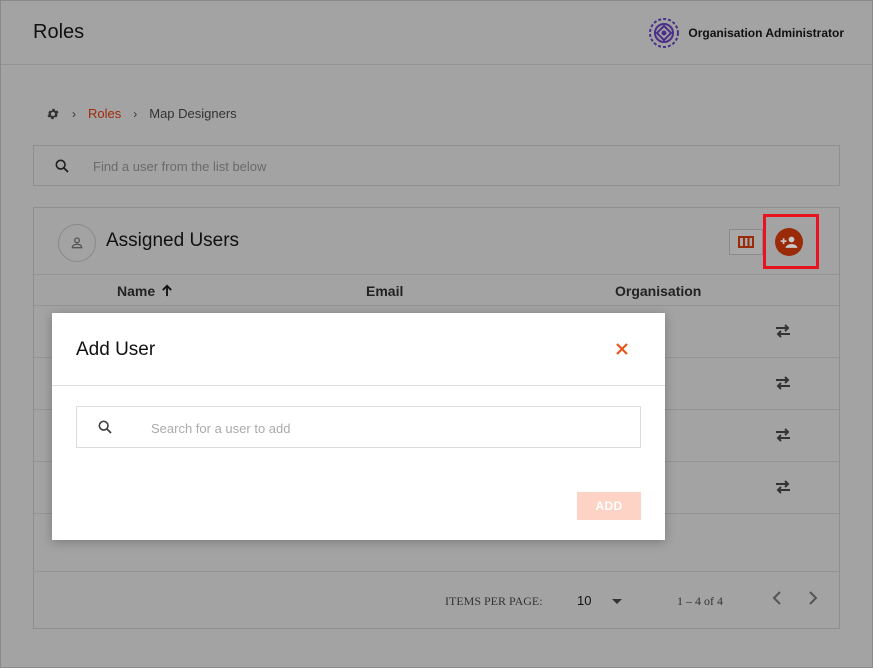 The image size is (873, 668). I want to click on person-icon, so click(77, 243).